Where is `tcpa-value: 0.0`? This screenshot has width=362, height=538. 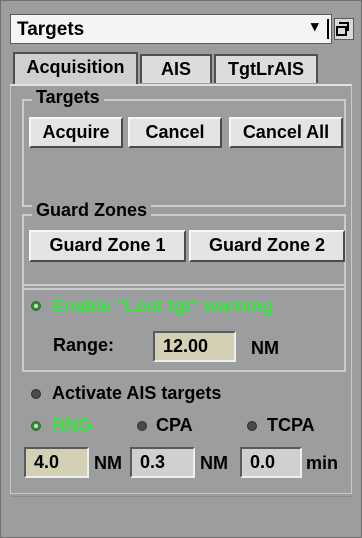
tcpa-value: 0.0 is located at coordinates (263, 462).